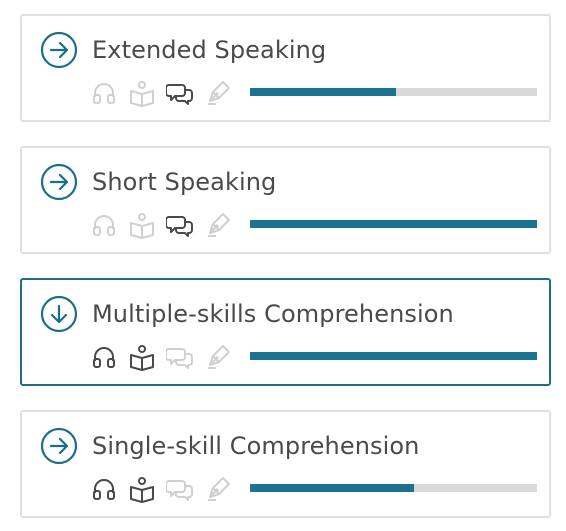  Describe the element at coordinates (184, 182) in the screenshot. I see `task-title: Short Speaking` at that location.